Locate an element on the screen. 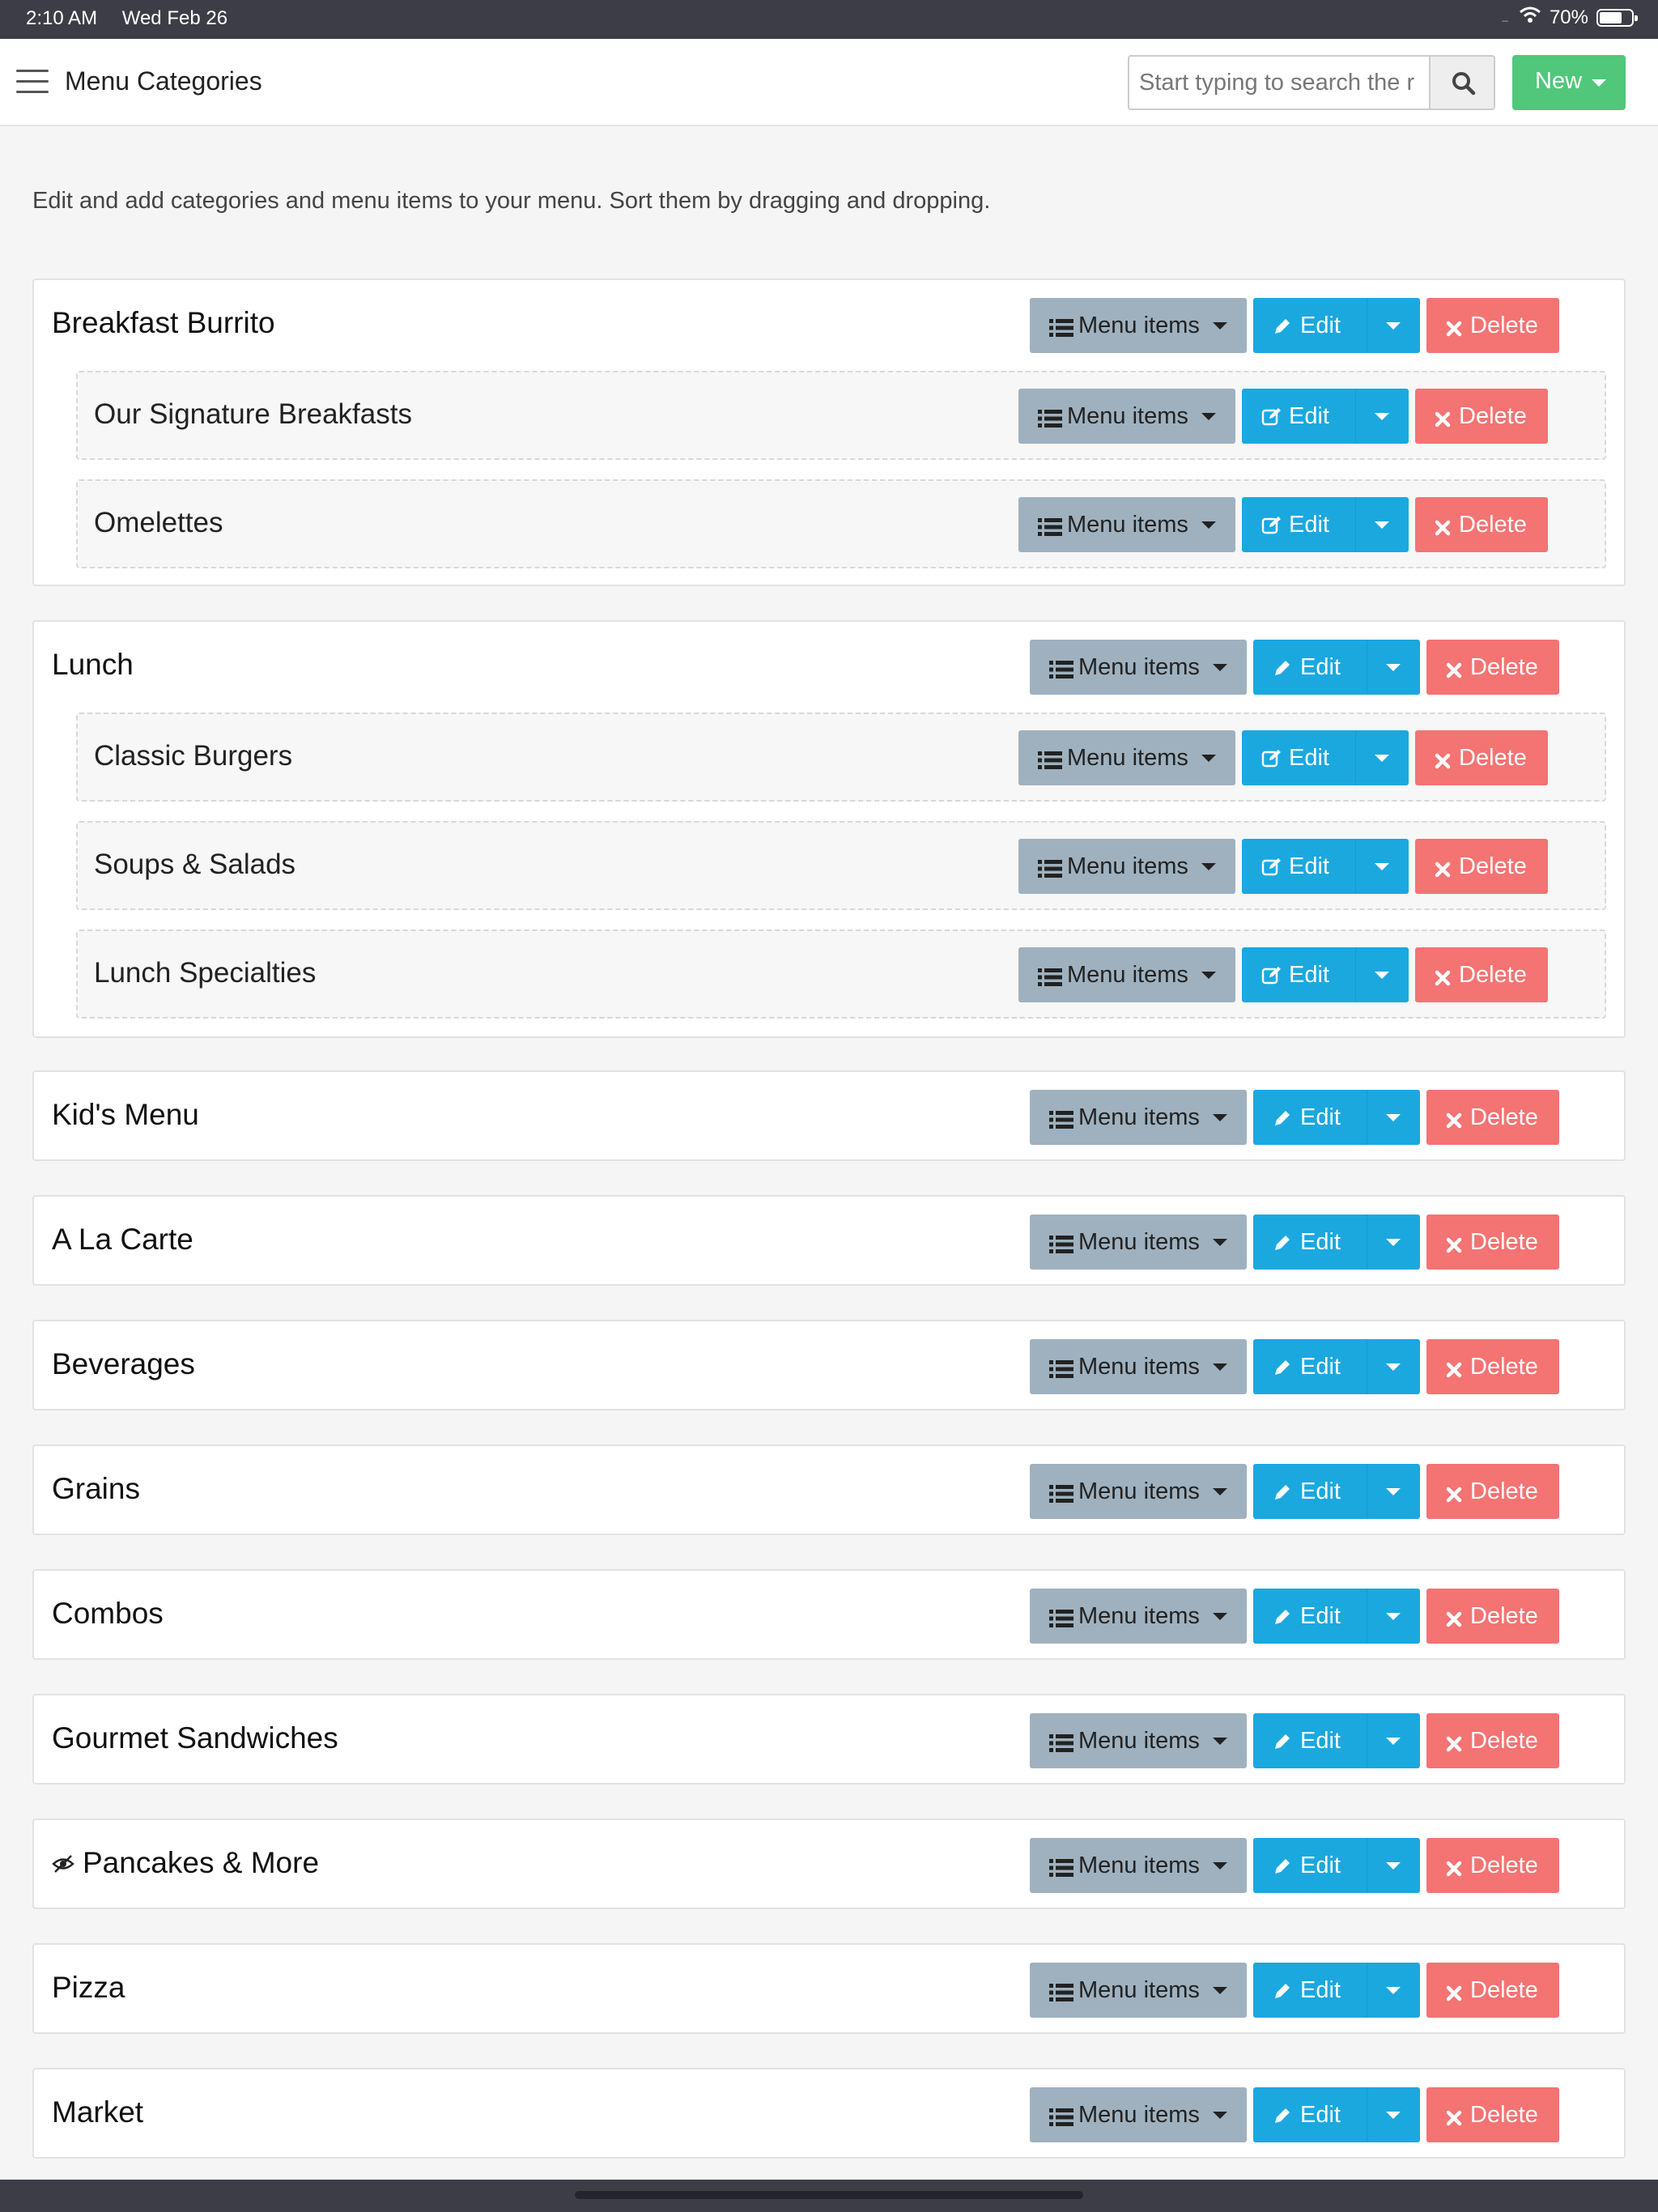 This screenshot has height=2212, width=1658. category-card: Pizza Menu items Edit Delete is located at coordinates (829, 1989).